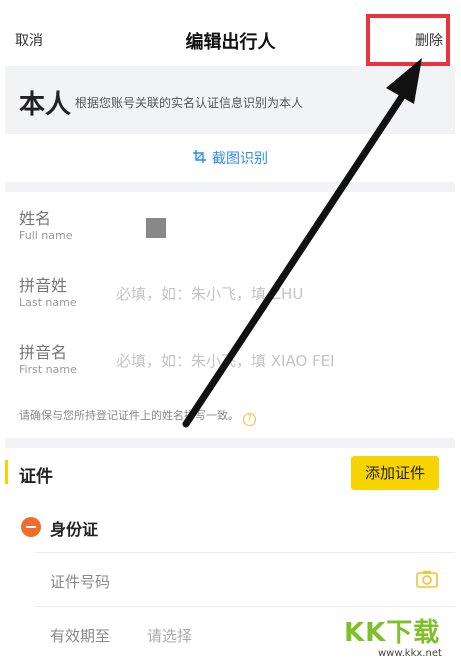 The height and width of the screenshot is (668, 461). Describe the element at coordinates (80, 636) in the screenshot. I see `validity-label: 有效期至` at that location.